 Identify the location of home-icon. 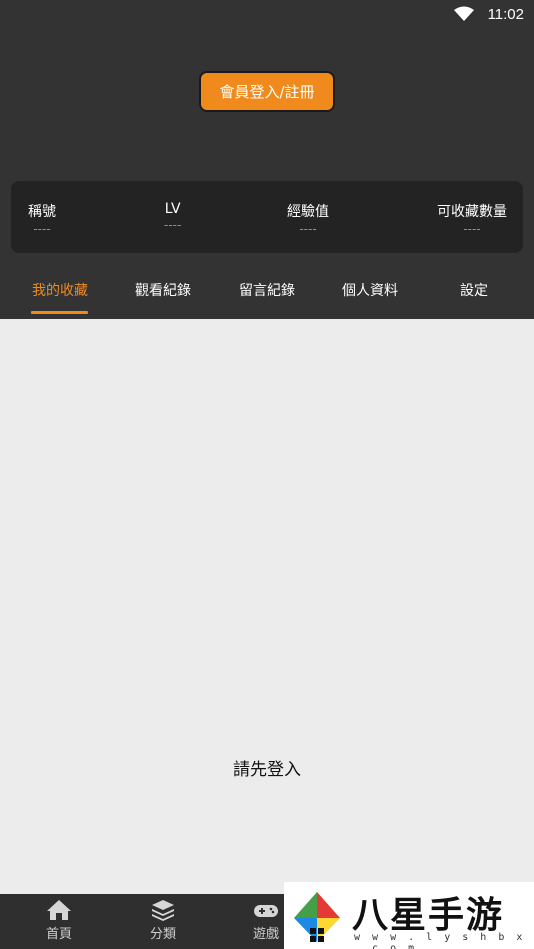
(59, 910).